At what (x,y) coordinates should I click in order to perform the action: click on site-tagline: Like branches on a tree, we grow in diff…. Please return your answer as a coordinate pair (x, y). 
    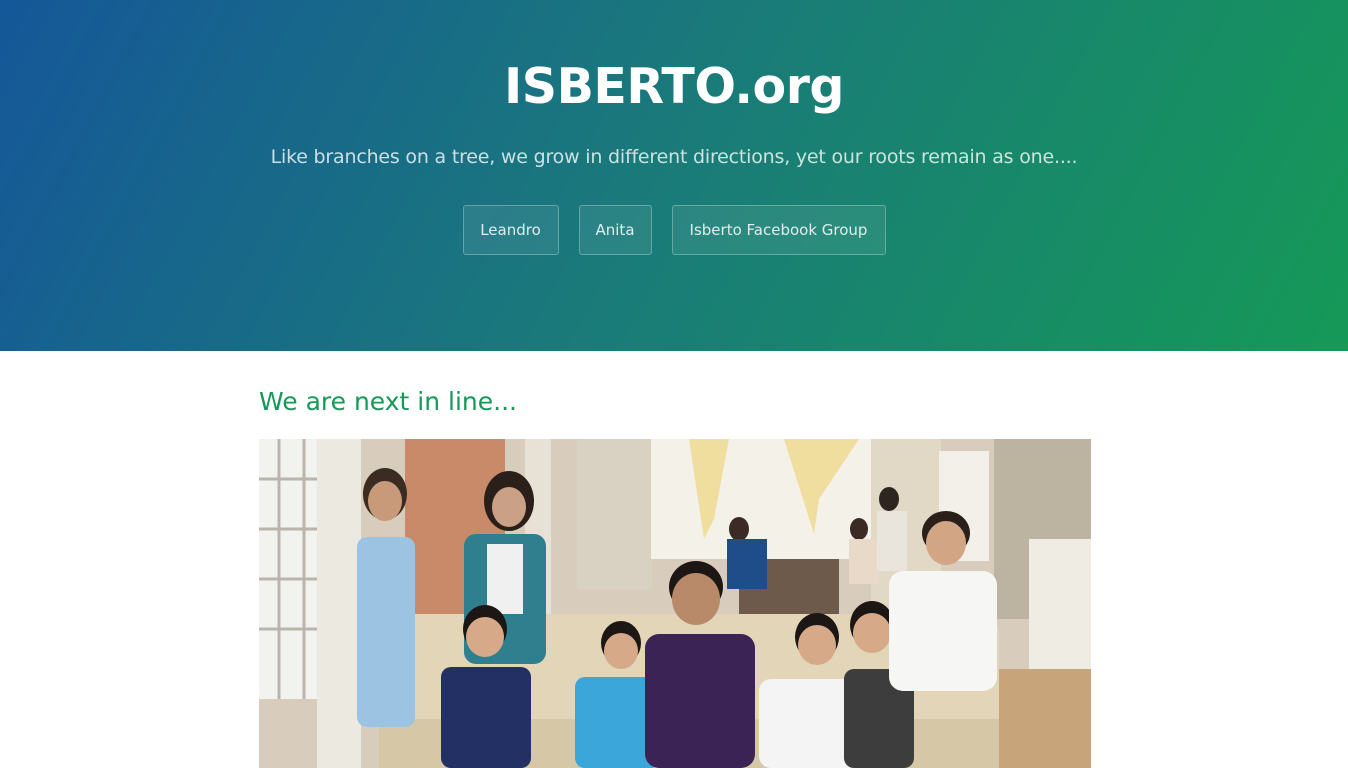
    Looking at the image, I should click on (674, 157).